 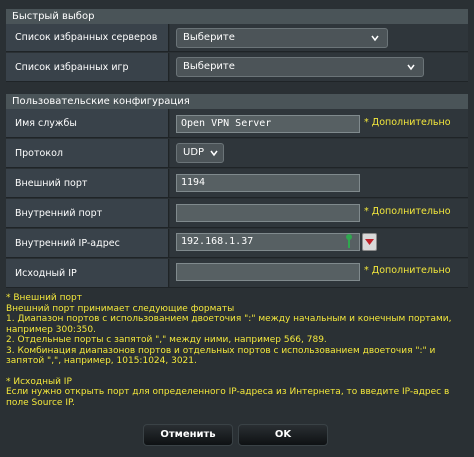 I want to click on quick-select-header: Быстрый выбор, so click(x=237, y=16).